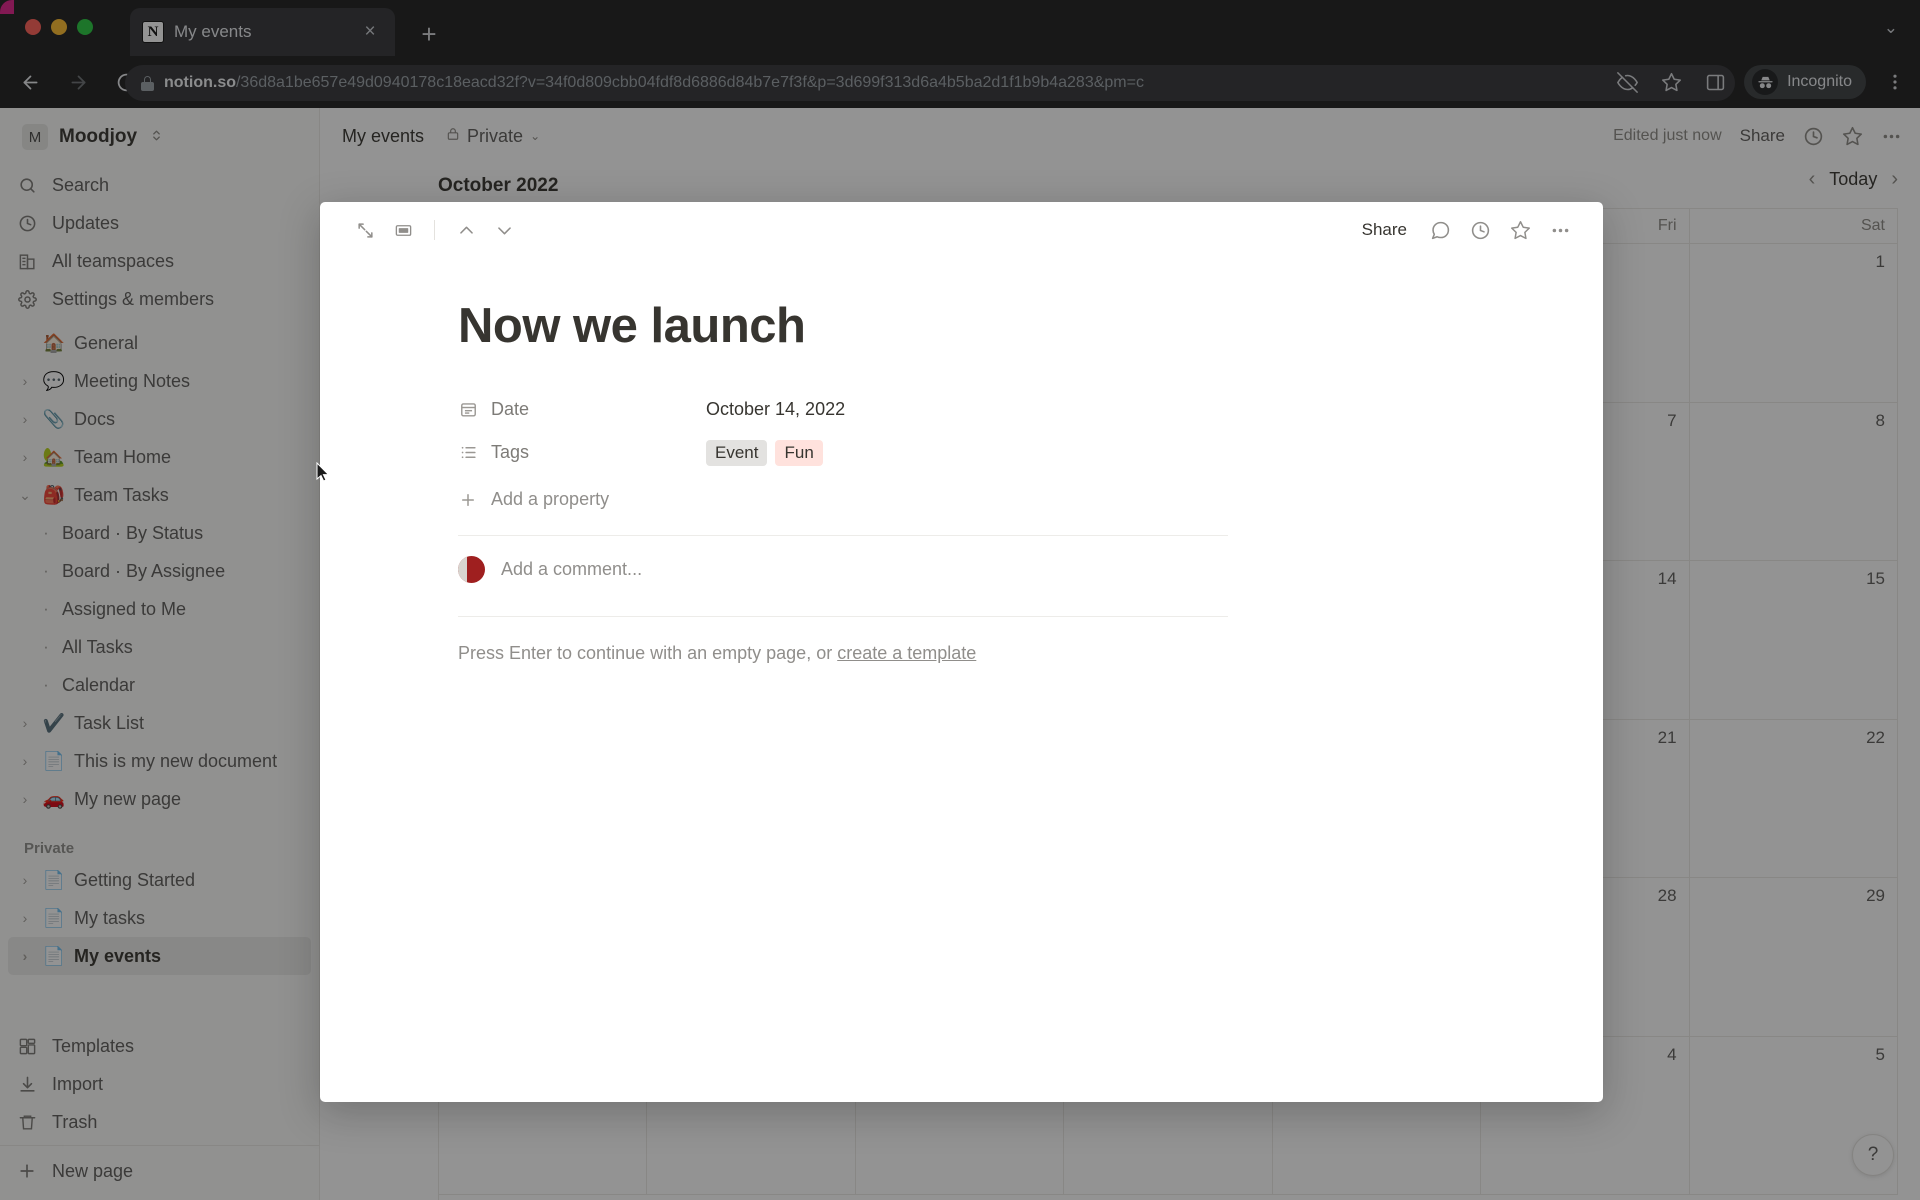 The width and height of the screenshot is (1920, 1200). I want to click on add-property-button: Add a property, so click(928, 499).